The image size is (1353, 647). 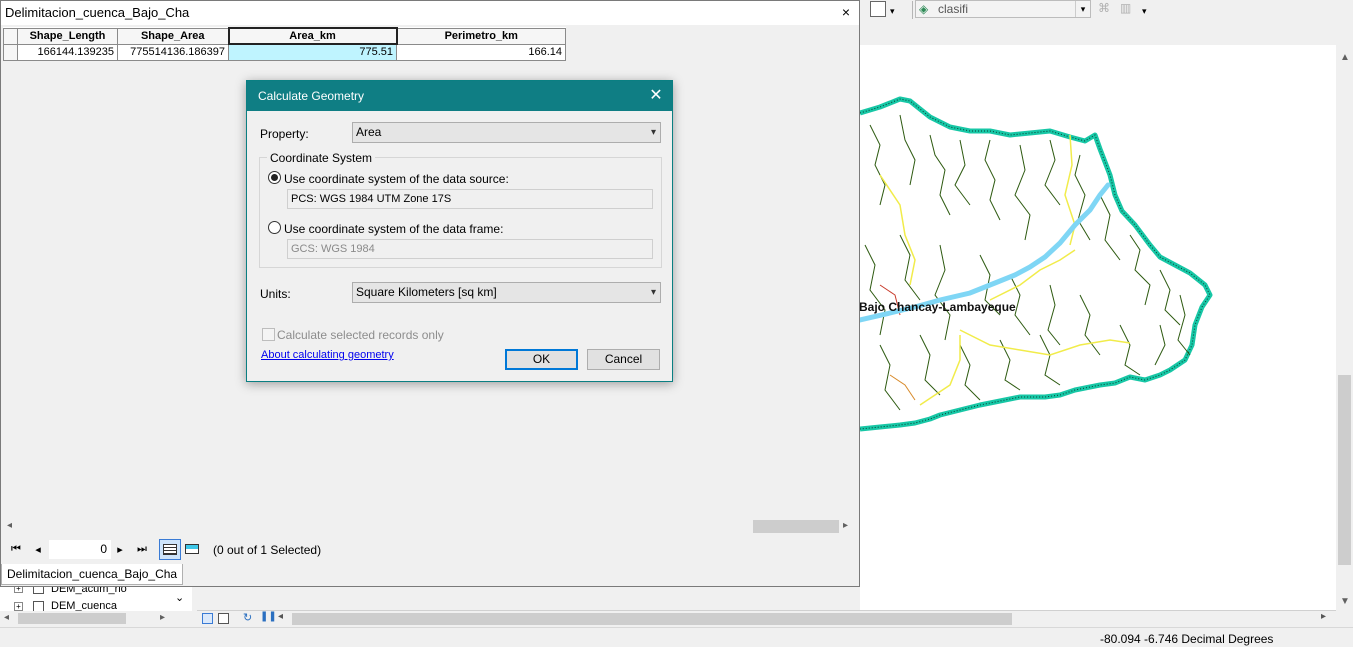 I want to click on selection-status: (0 out of 1 Selected), so click(x=267, y=550).